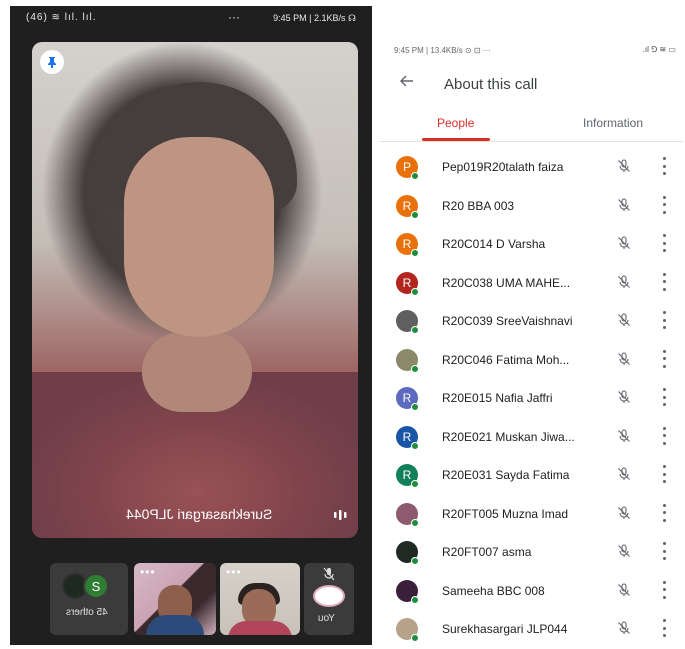 This screenshot has width=685, height=649. Describe the element at coordinates (531, 206) in the screenshot. I see `participant-row: R R20 BBA 003` at that location.